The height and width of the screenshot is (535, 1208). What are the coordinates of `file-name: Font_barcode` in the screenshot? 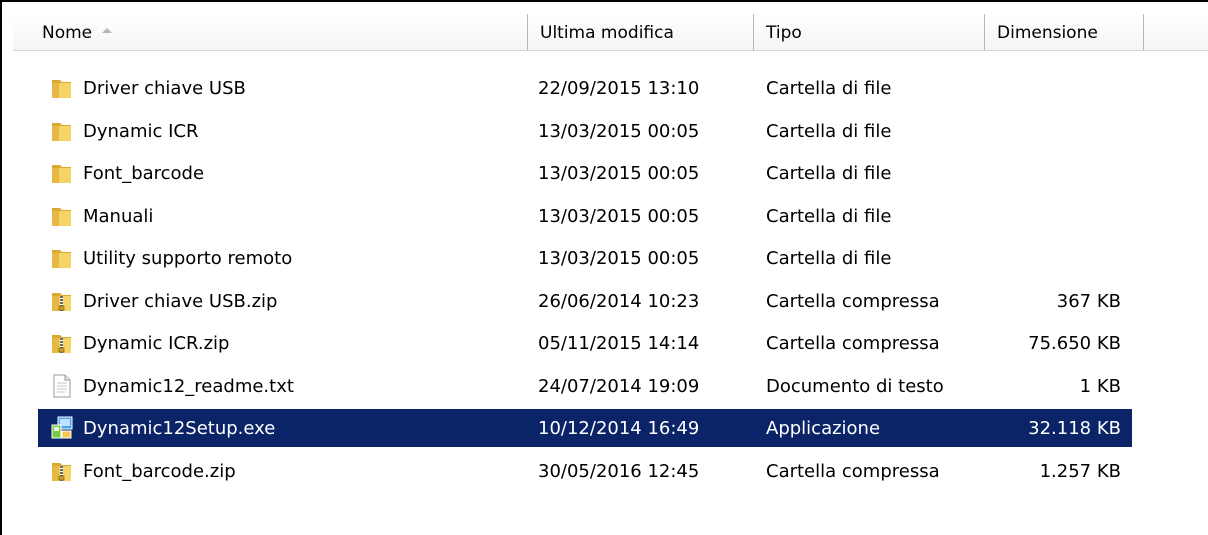 It's located at (144, 173).